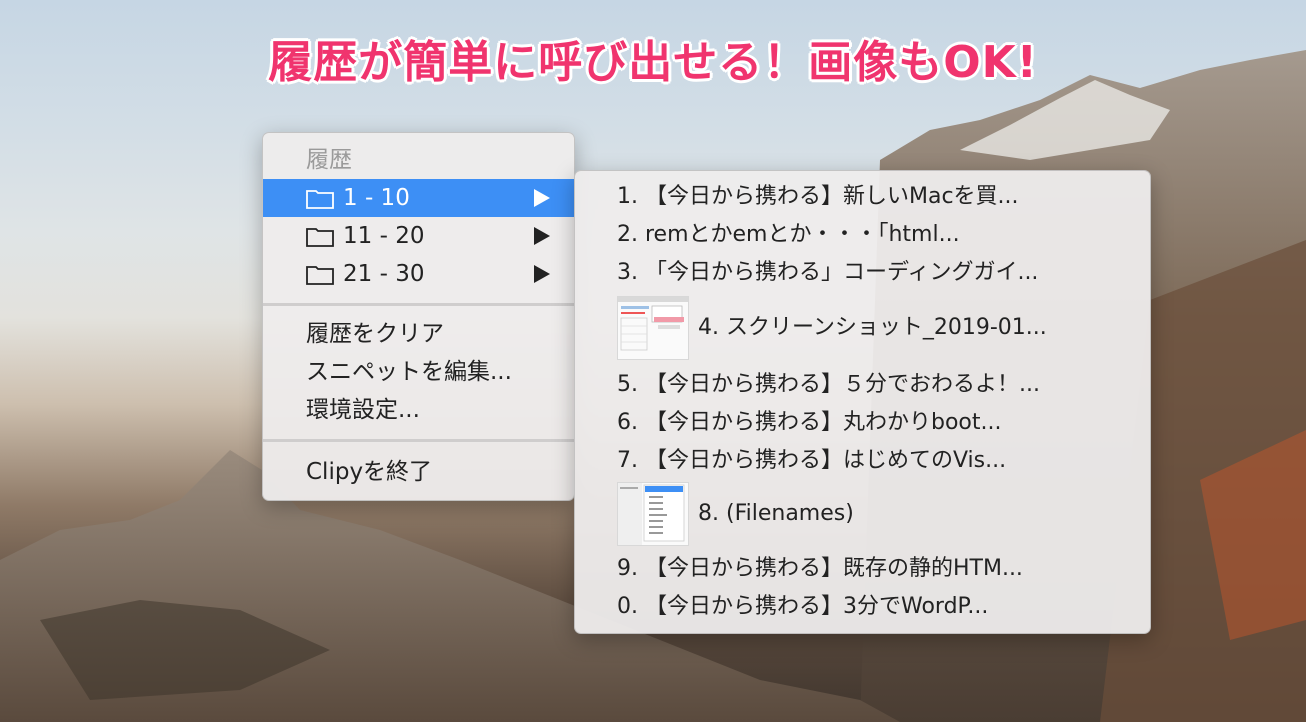 The height and width of the screenshot is (722, 1306). Describe the element at coordinates (862, 514) in the screenshot. I see `history-item-image: 8. (Filenames)` at that location.